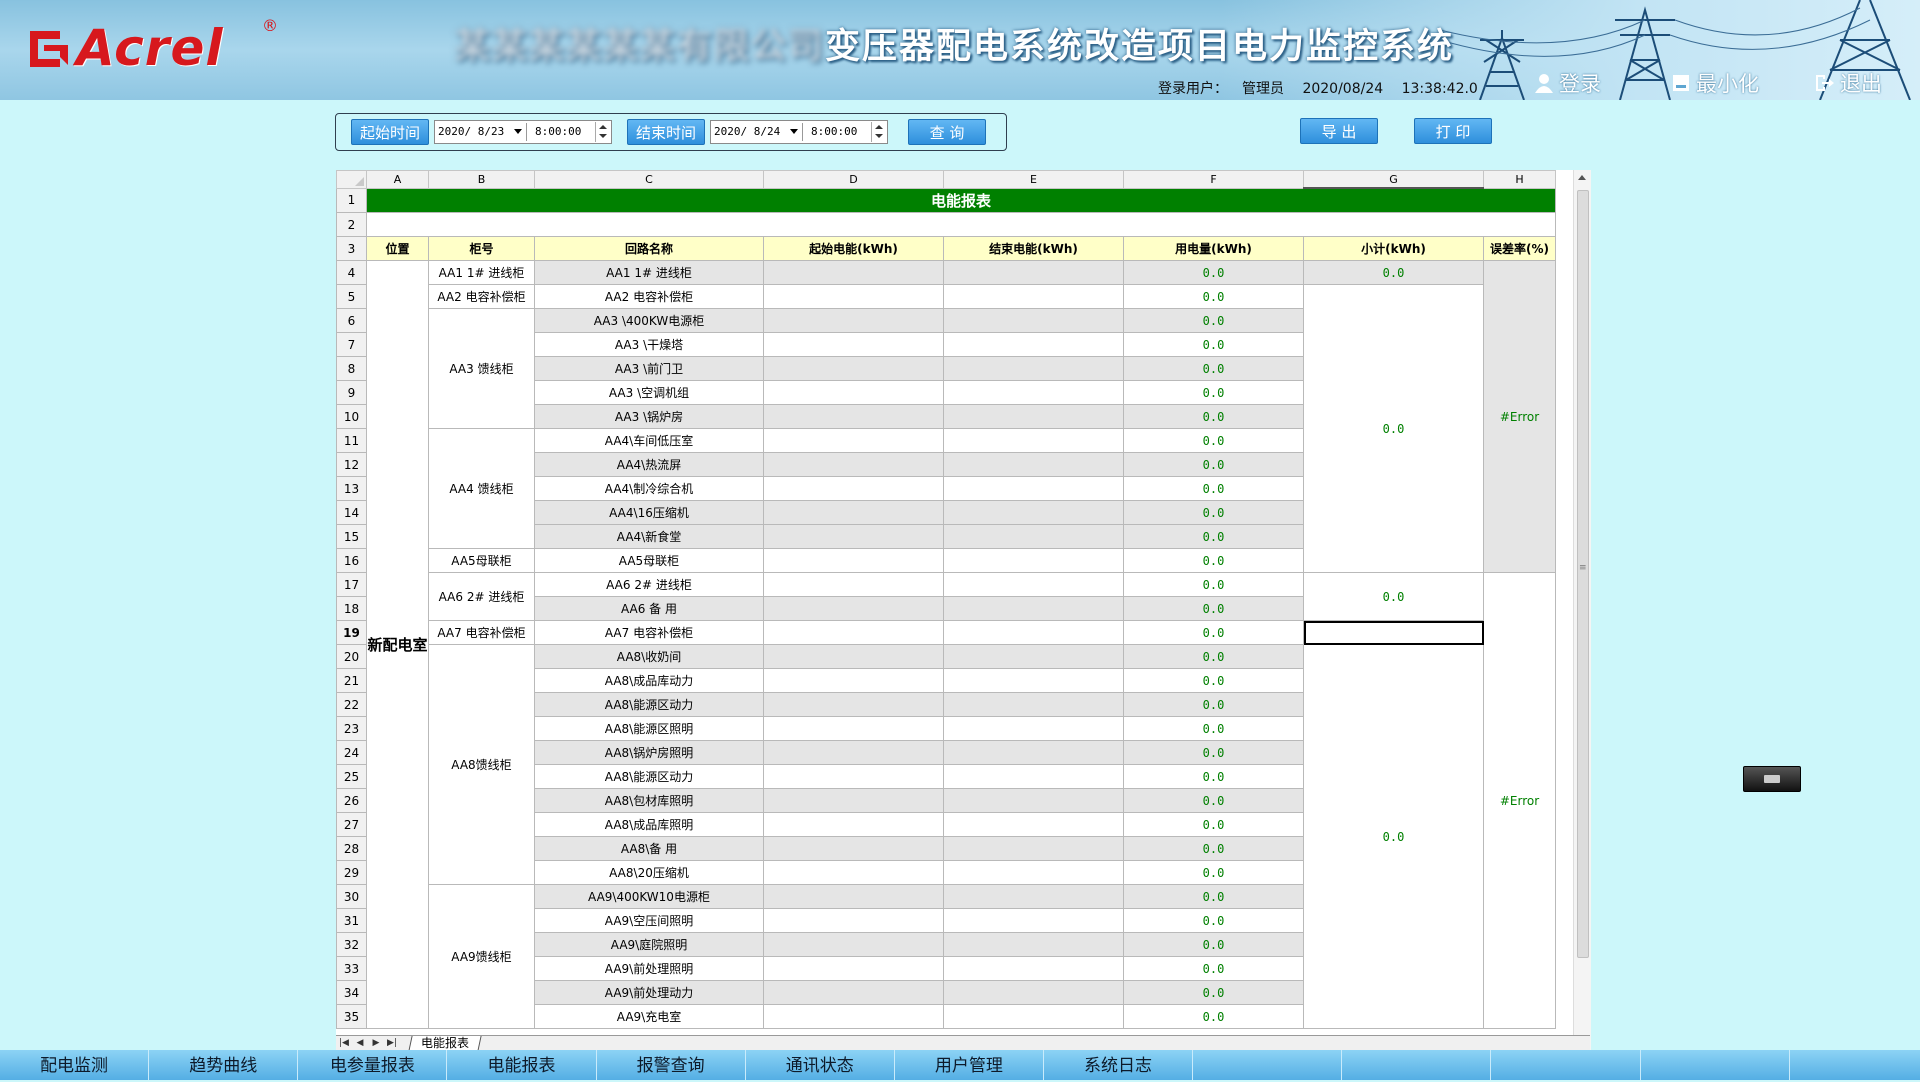 The width and height of the screenshot is (1920, 1082). Describe the element at coordinates (445, 1043) in the screenshot. I see `sheet-tab-energy-report: 电能报表` at that location.